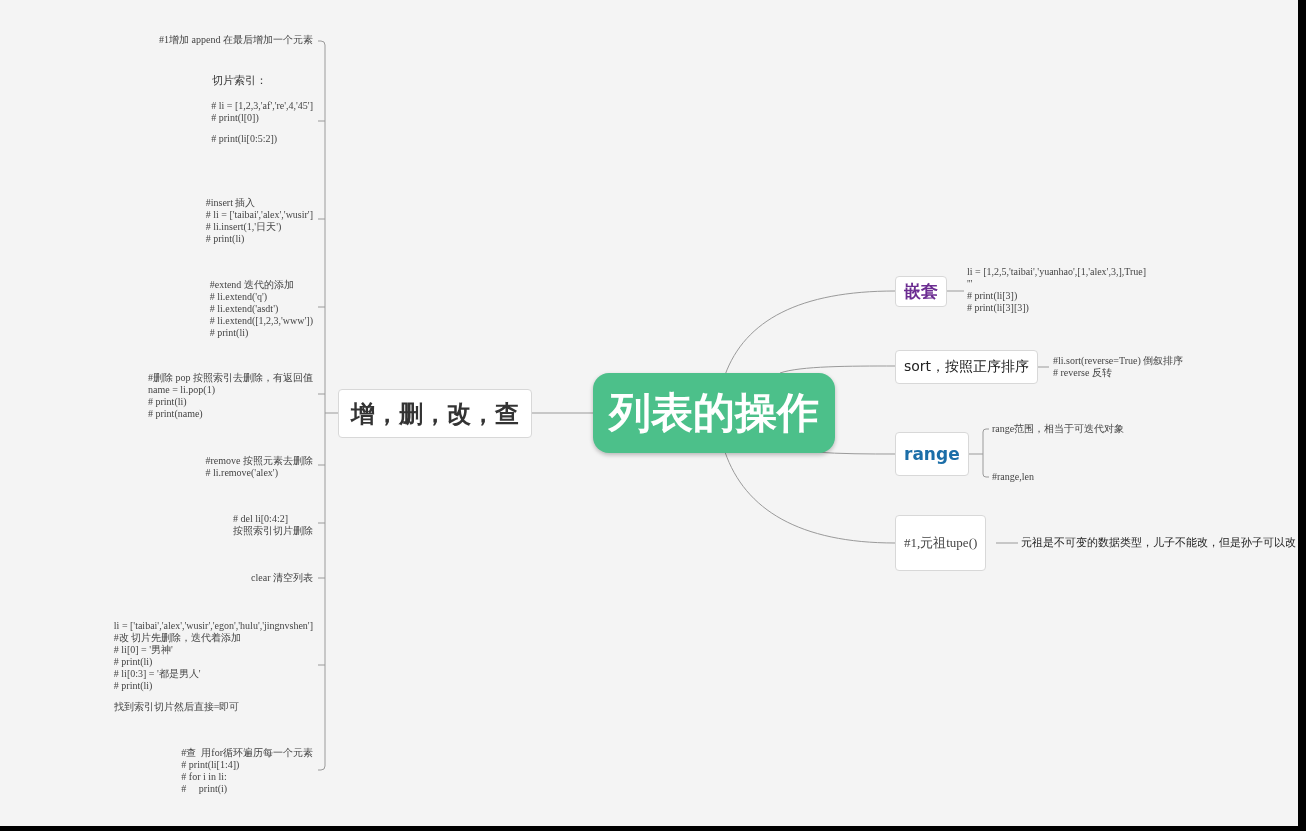 Image resolution: width=1306 pixels, height=831 pixels. What do you see at coordinates (213, 656) in the screenshot?
I see `code-note: li = ['taibai','alex','wusir','egon','hulu','jingnvshen'] #改 切片先删除，迭代着添加 # li[0] = '男神' # print(li) # li[0:3] = '都是男人' # print(li)` at bounding box center [213, 656].